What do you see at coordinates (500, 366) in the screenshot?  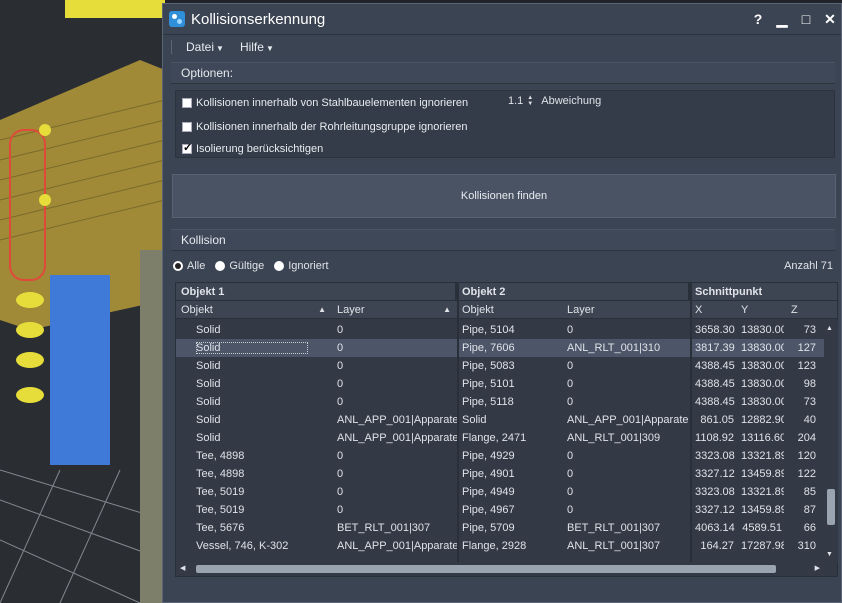 I see `table-row: Solid 0 Pipe, 5083 0 4388.45 13830.00 123` at bounding box center [500, 366].